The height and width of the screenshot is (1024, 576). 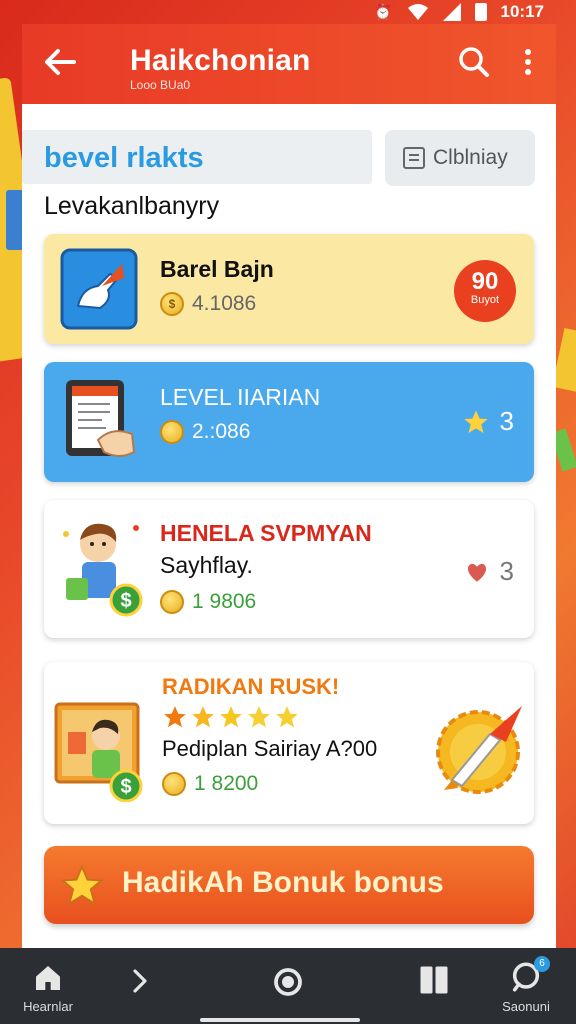 I want to click on chevron-right-icon, so click(x=140, y=981).